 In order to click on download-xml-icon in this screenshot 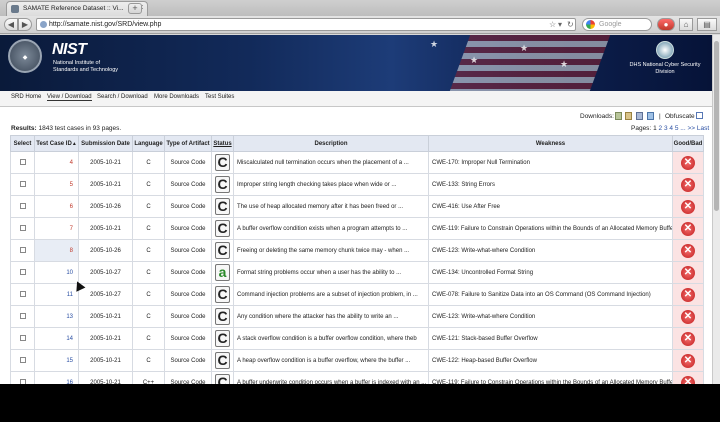, I will do `click(639, 116)`.